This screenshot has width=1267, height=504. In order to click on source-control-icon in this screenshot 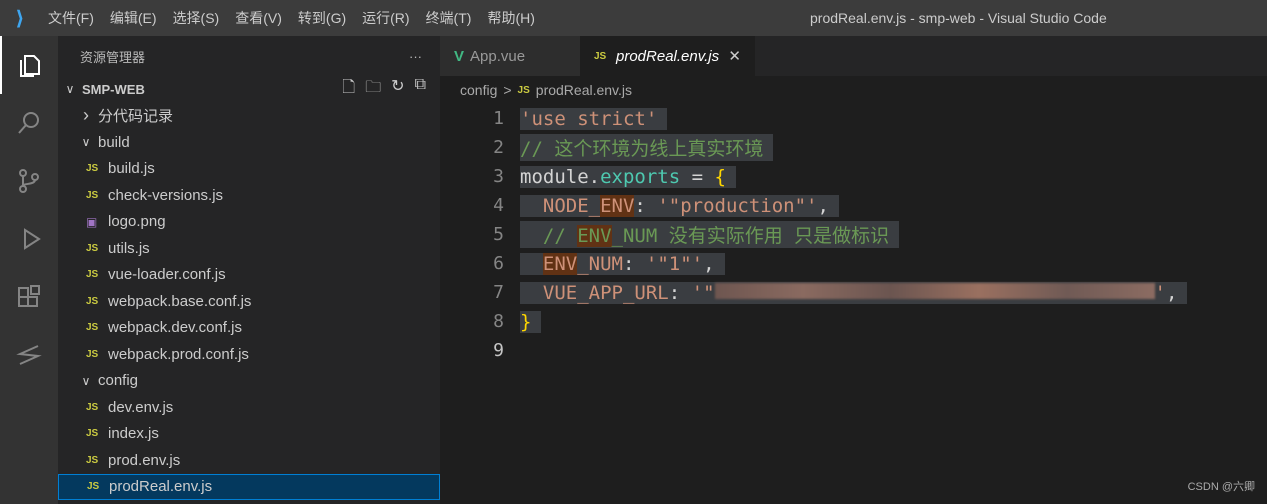, I will do `click(29, 181)`.